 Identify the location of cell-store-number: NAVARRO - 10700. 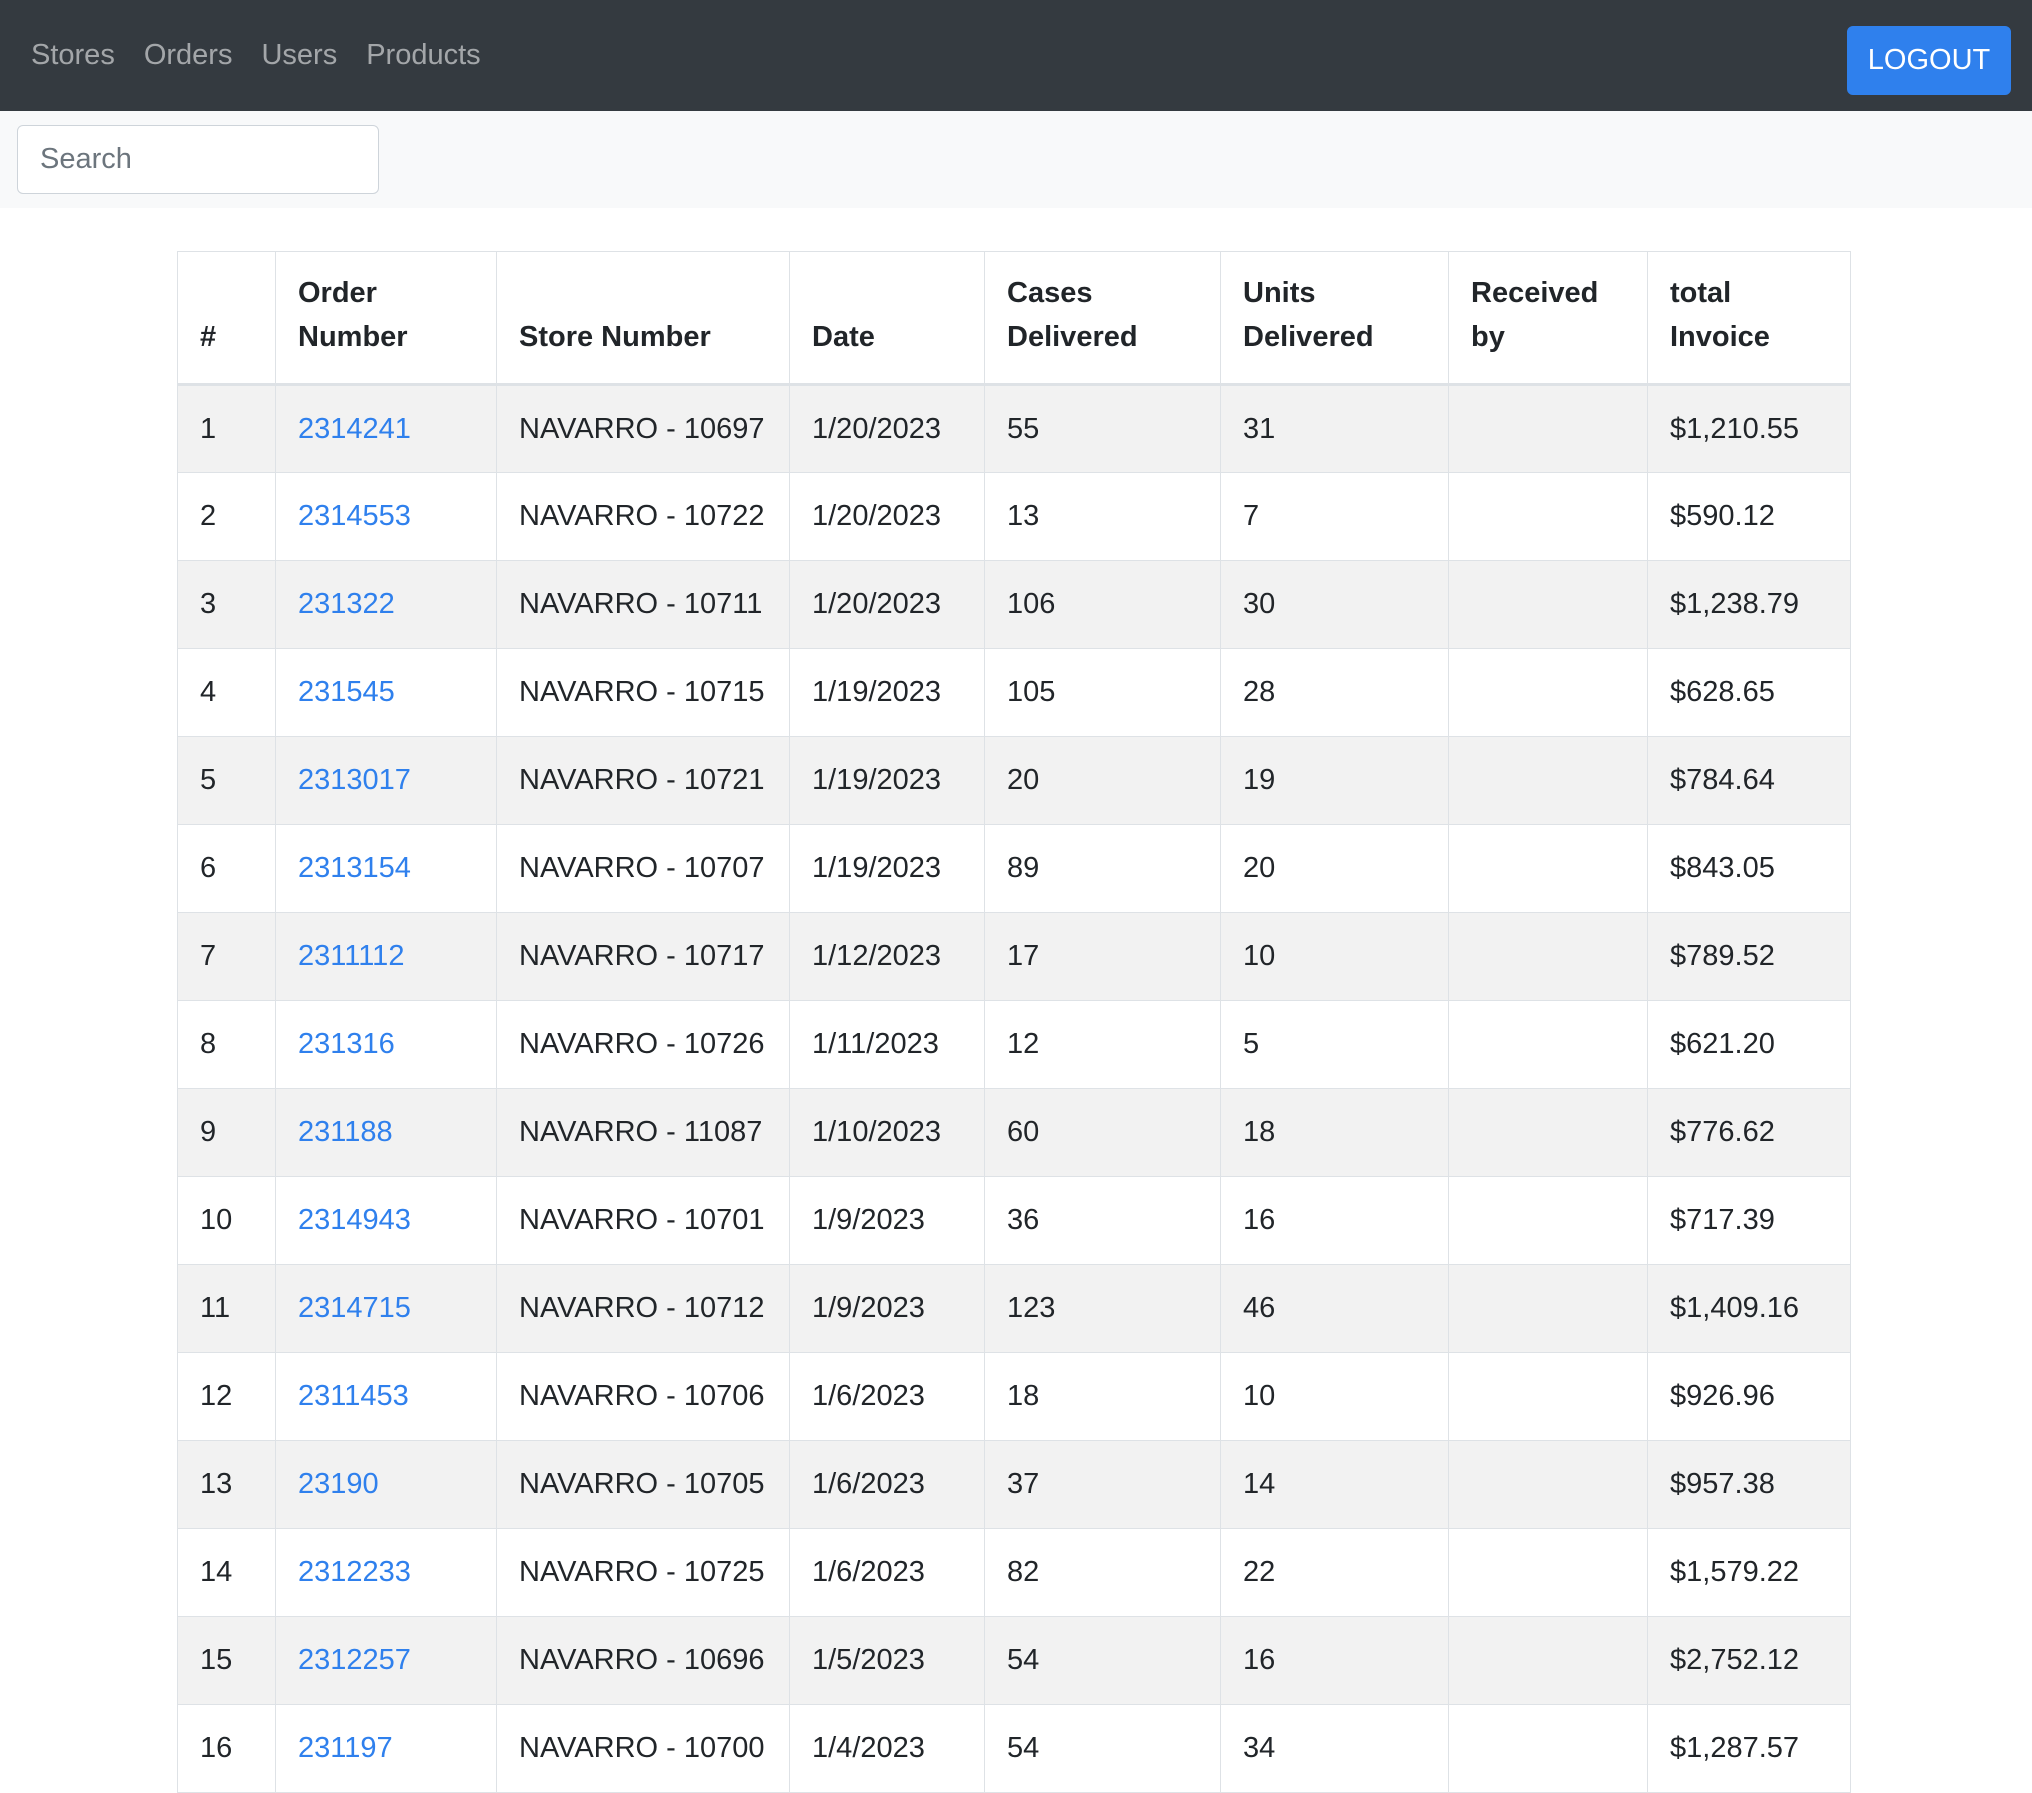
(643, 1748).